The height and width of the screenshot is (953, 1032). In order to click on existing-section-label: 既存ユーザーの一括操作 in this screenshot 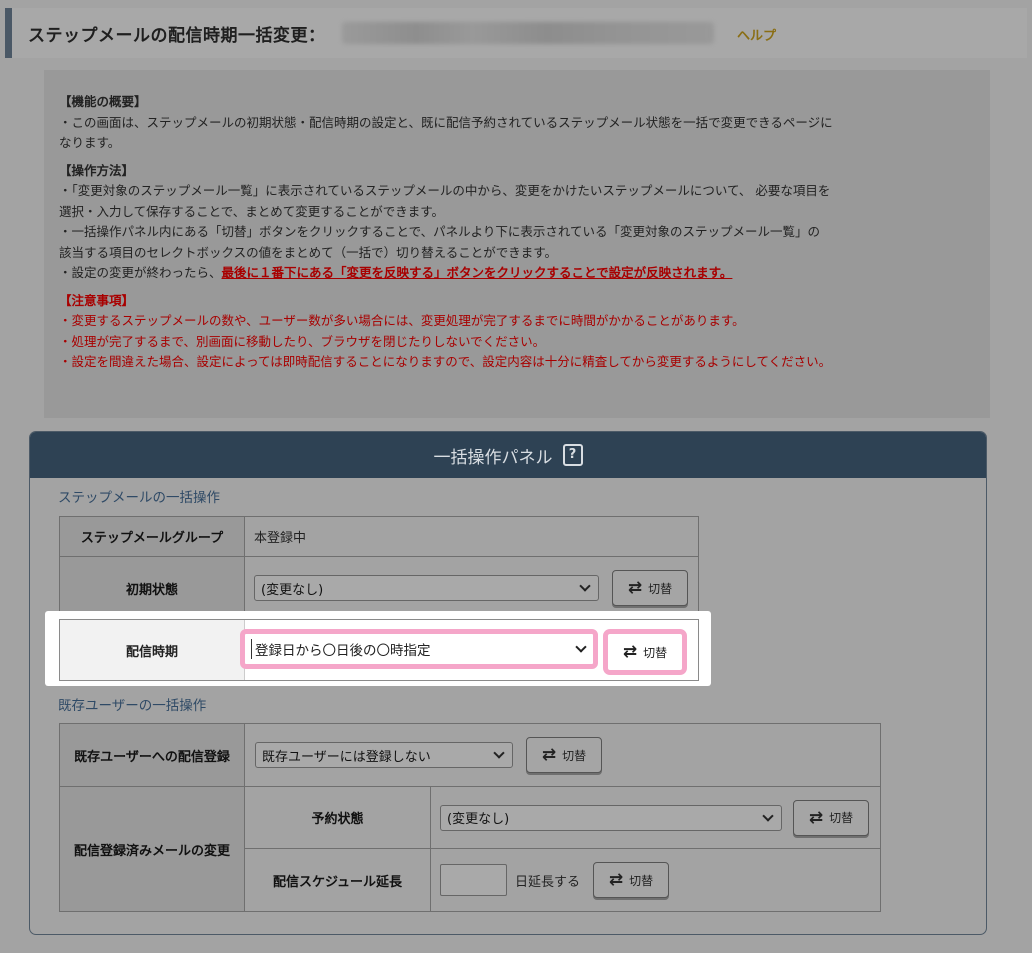, I will do `click(132, 706)`.